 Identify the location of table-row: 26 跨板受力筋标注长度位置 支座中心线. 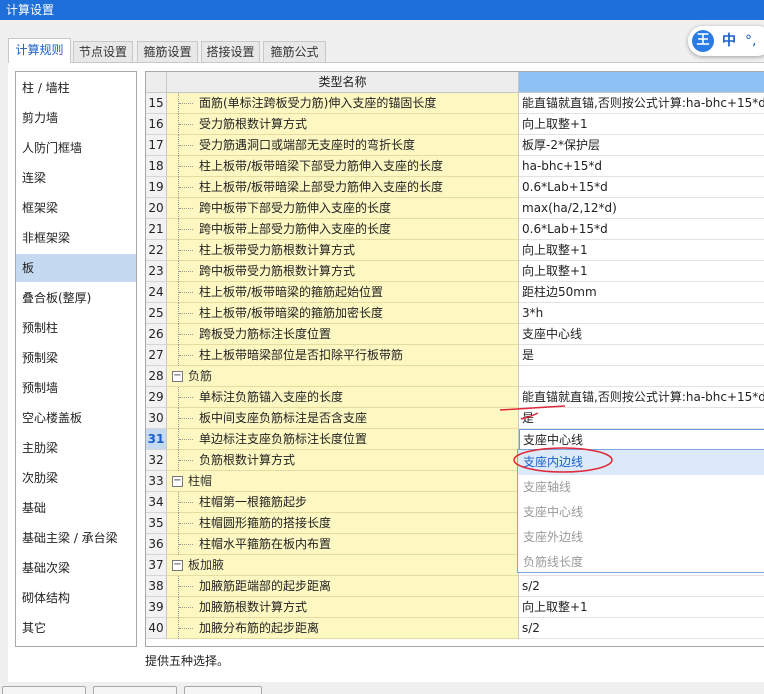
(455, 334).